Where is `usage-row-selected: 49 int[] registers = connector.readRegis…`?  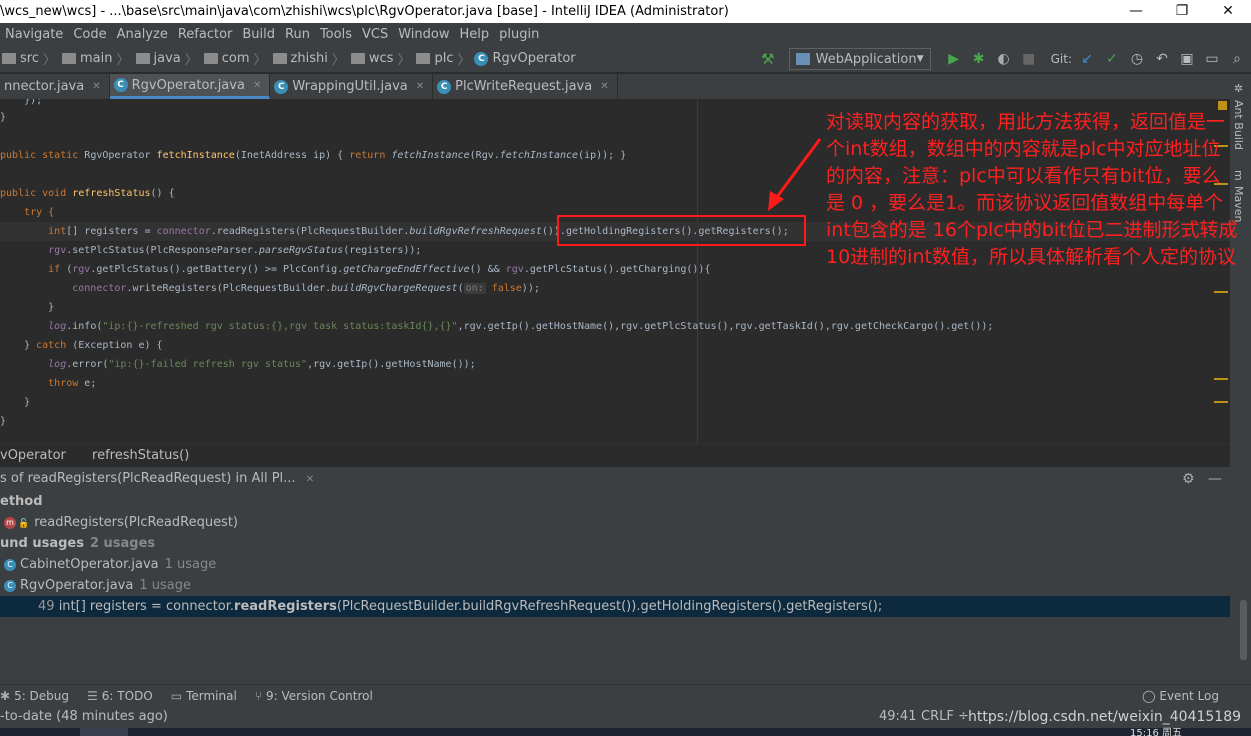
usage-row-selected: 49 int[] registers = connector.readRegis… is located at coordinates (615, 606).